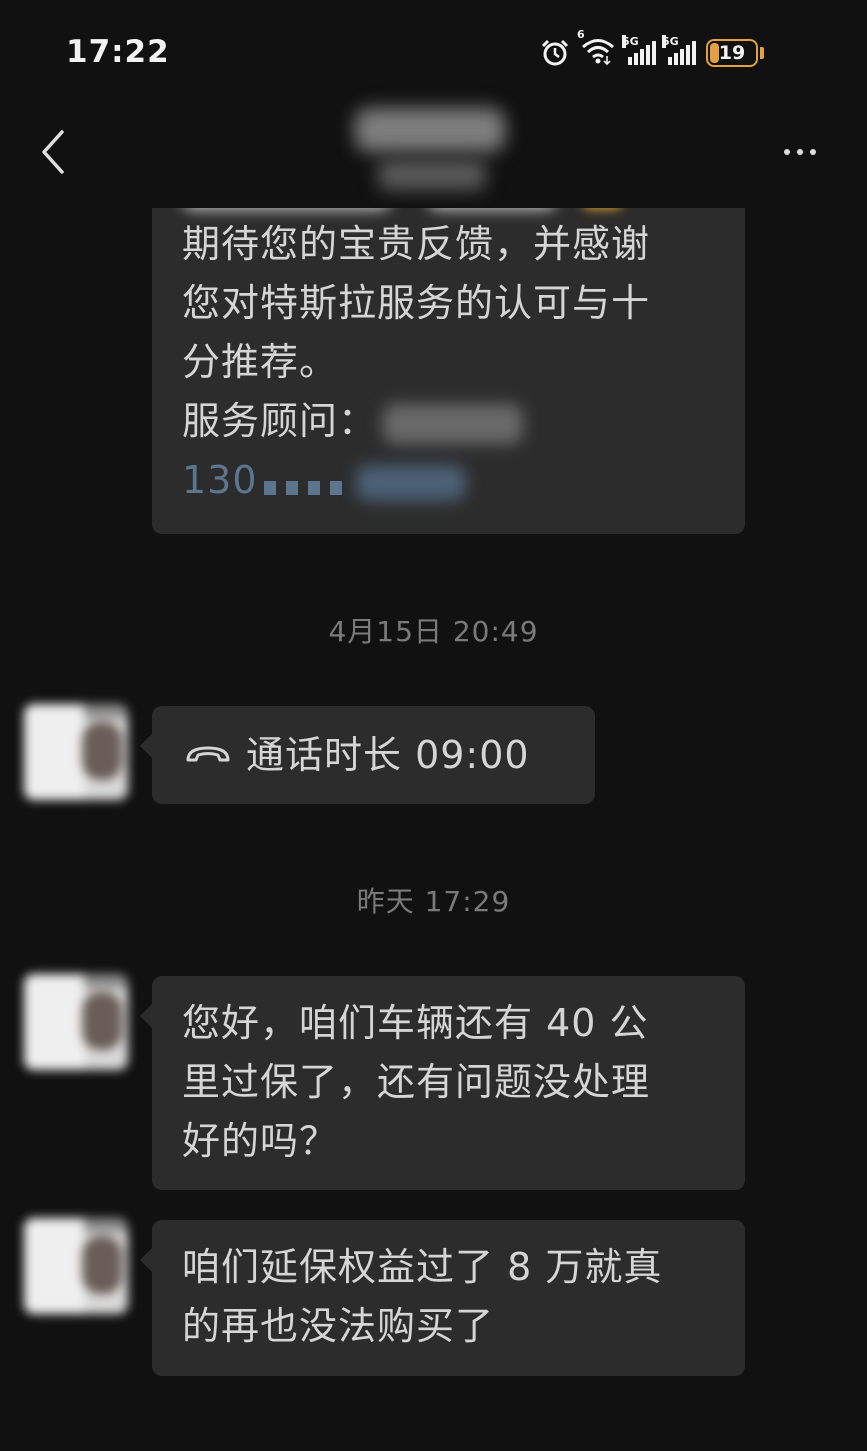  I want to click on message-line: 咱们延保权益过了 8 万就真, so click(422, 1267).